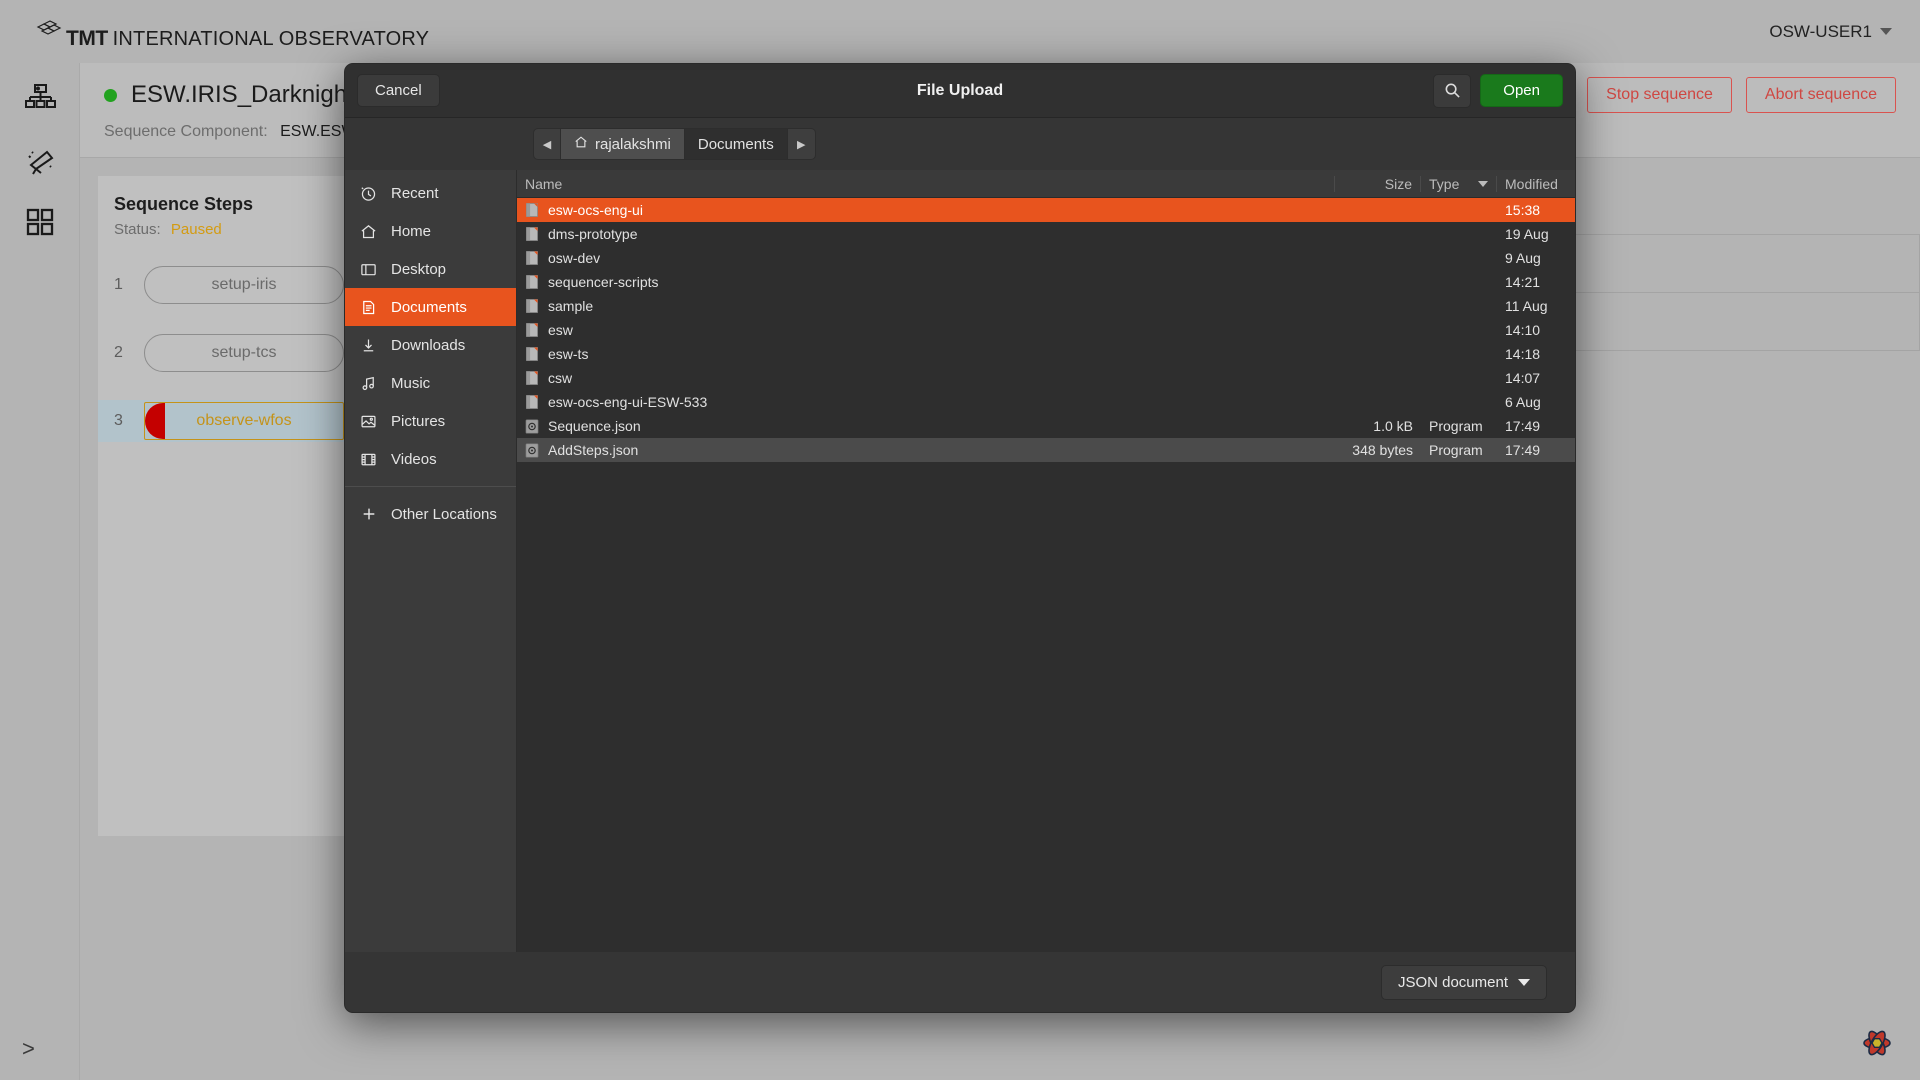 The image size is (1920, 1080). What do you see at coordinates (926, 183) in the screenshot?
I see `column-header-name: Name` at bounding box center [926, 183].